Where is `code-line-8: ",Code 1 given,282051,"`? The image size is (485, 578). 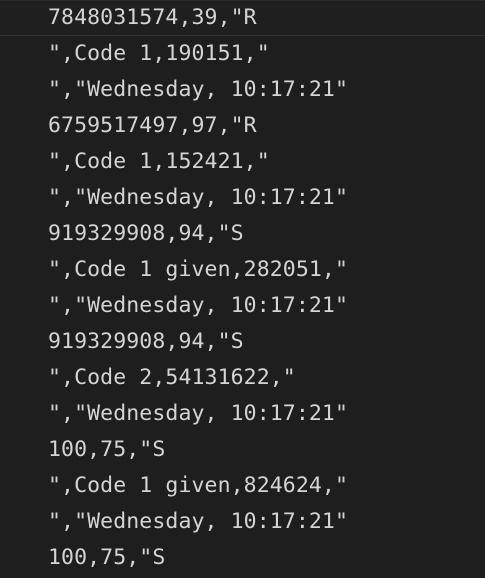 code-line-8: ",Code 1 given,282051," is located at coordinates (198, 270).